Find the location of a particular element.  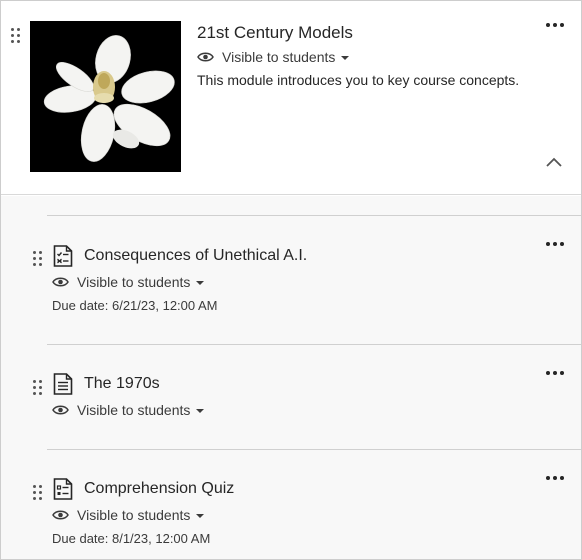

magnolia-flower-image is located at coordinates (105, 96).